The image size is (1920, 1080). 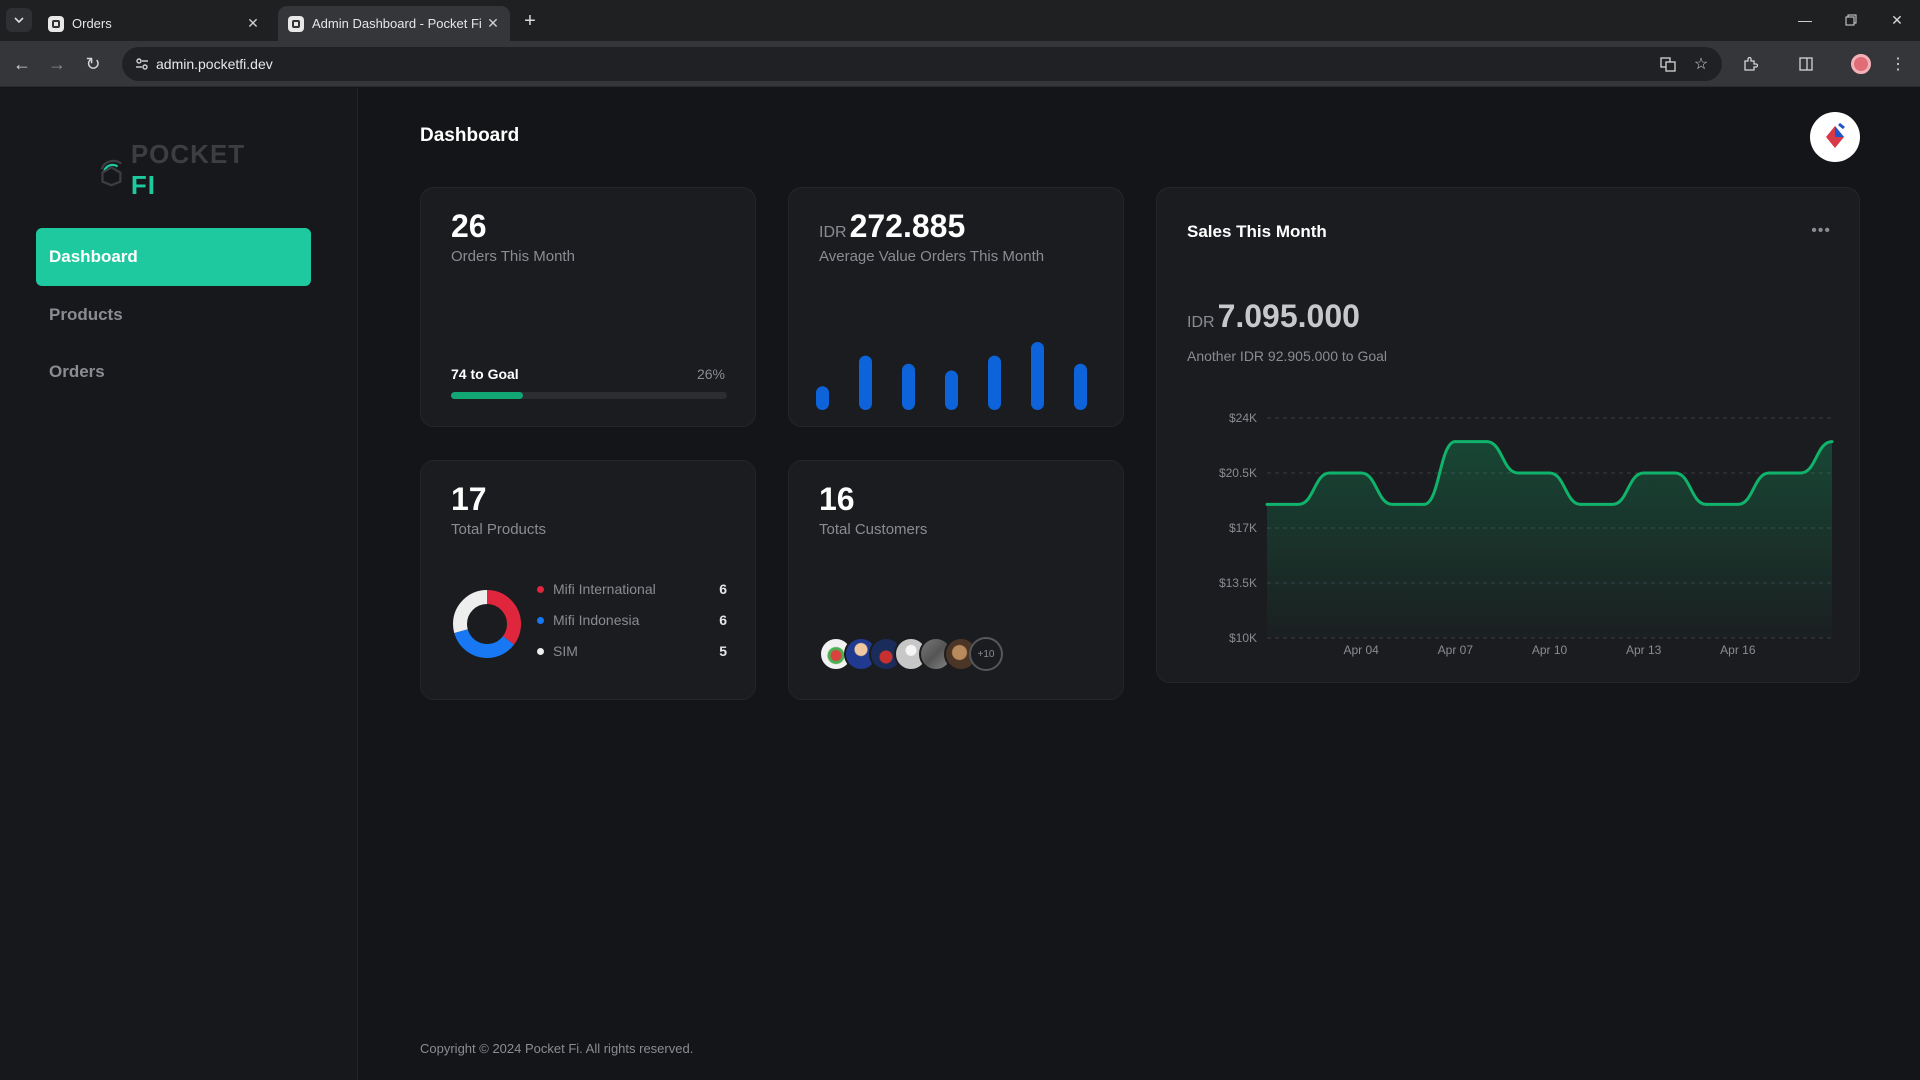 I want to click on chevron-down-icon, so click(x=19, y=20).